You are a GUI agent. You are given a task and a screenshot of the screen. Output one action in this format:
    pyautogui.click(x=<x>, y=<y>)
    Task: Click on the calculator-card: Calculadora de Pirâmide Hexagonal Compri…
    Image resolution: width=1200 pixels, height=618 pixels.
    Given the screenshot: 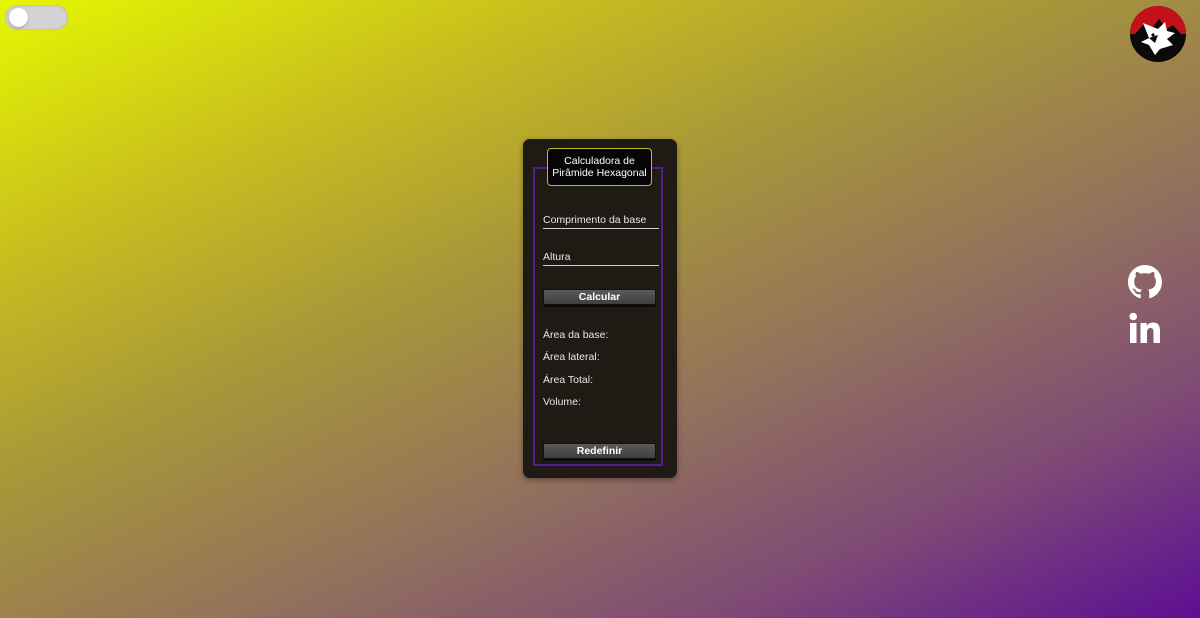 What is the action you would take?
    pyautogui.click(x=600, y=308)
    